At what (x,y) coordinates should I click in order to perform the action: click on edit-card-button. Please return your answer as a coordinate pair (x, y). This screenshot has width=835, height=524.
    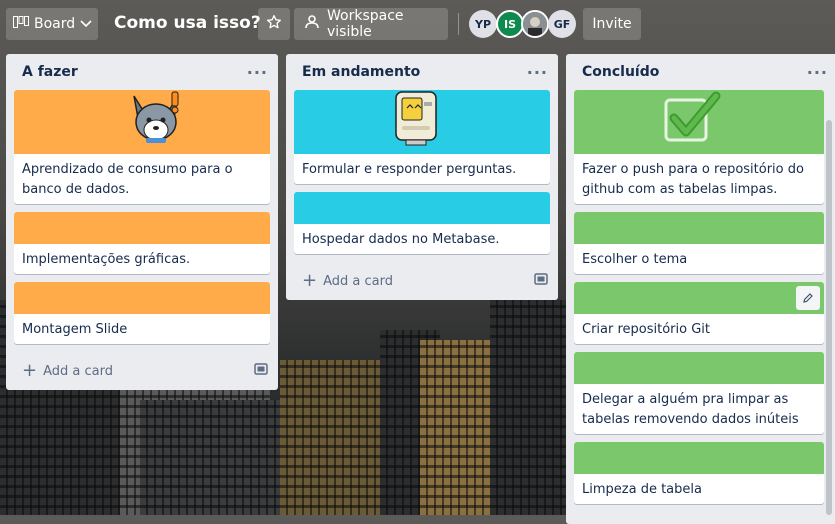
    Looking at the image, I should click on (808, 298).